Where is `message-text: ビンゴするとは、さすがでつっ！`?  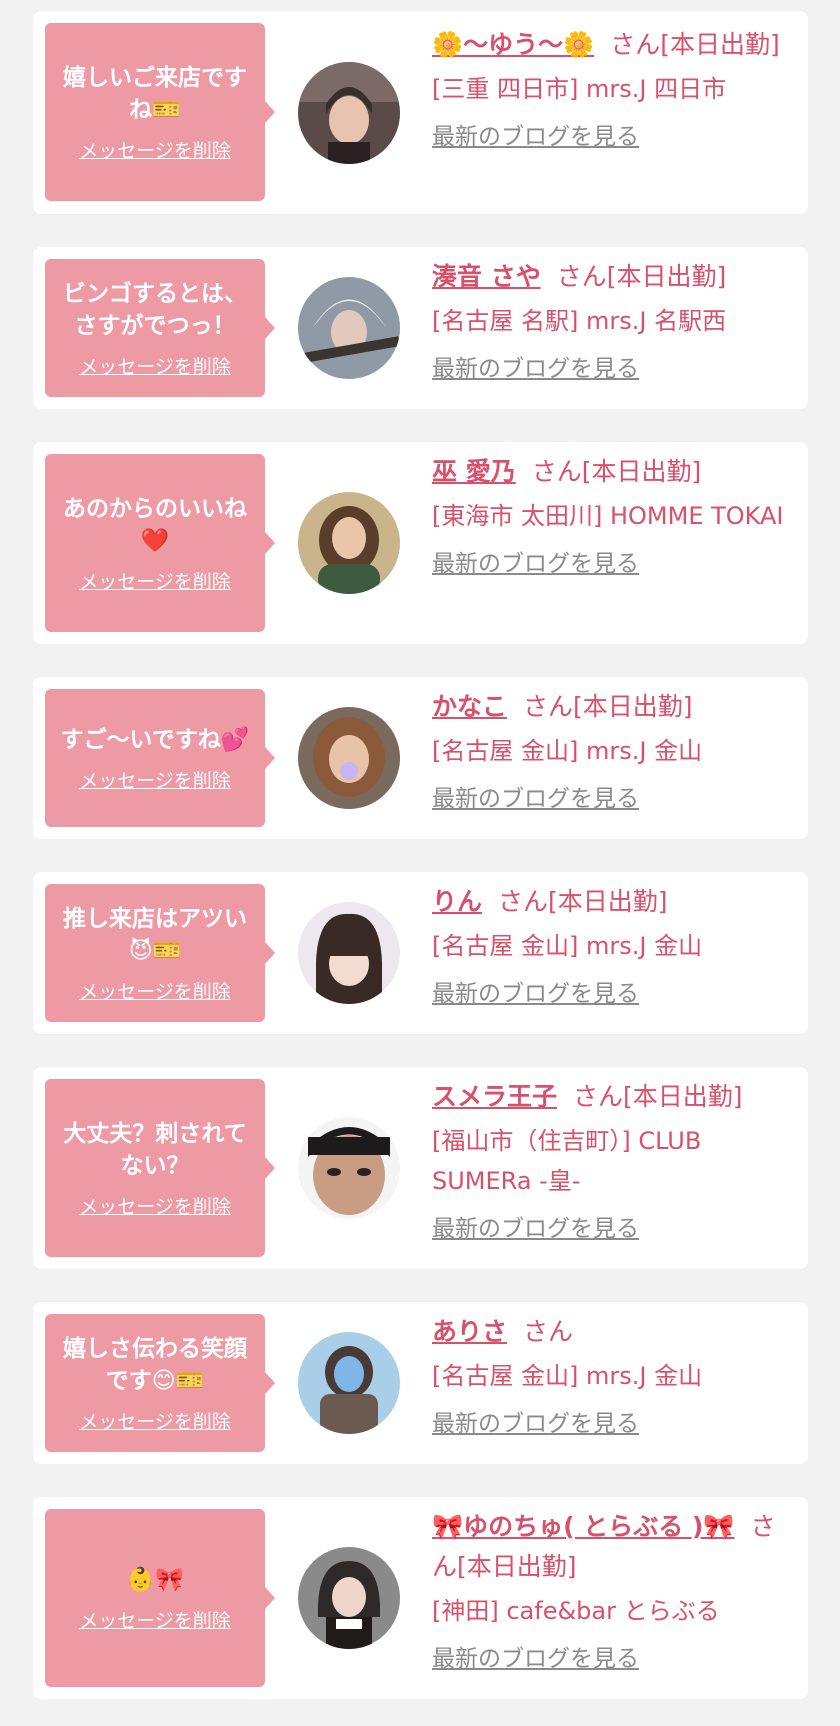
message-text: ビンゴするとは、さすがでつっ！ is located at coordinates (155, 309).